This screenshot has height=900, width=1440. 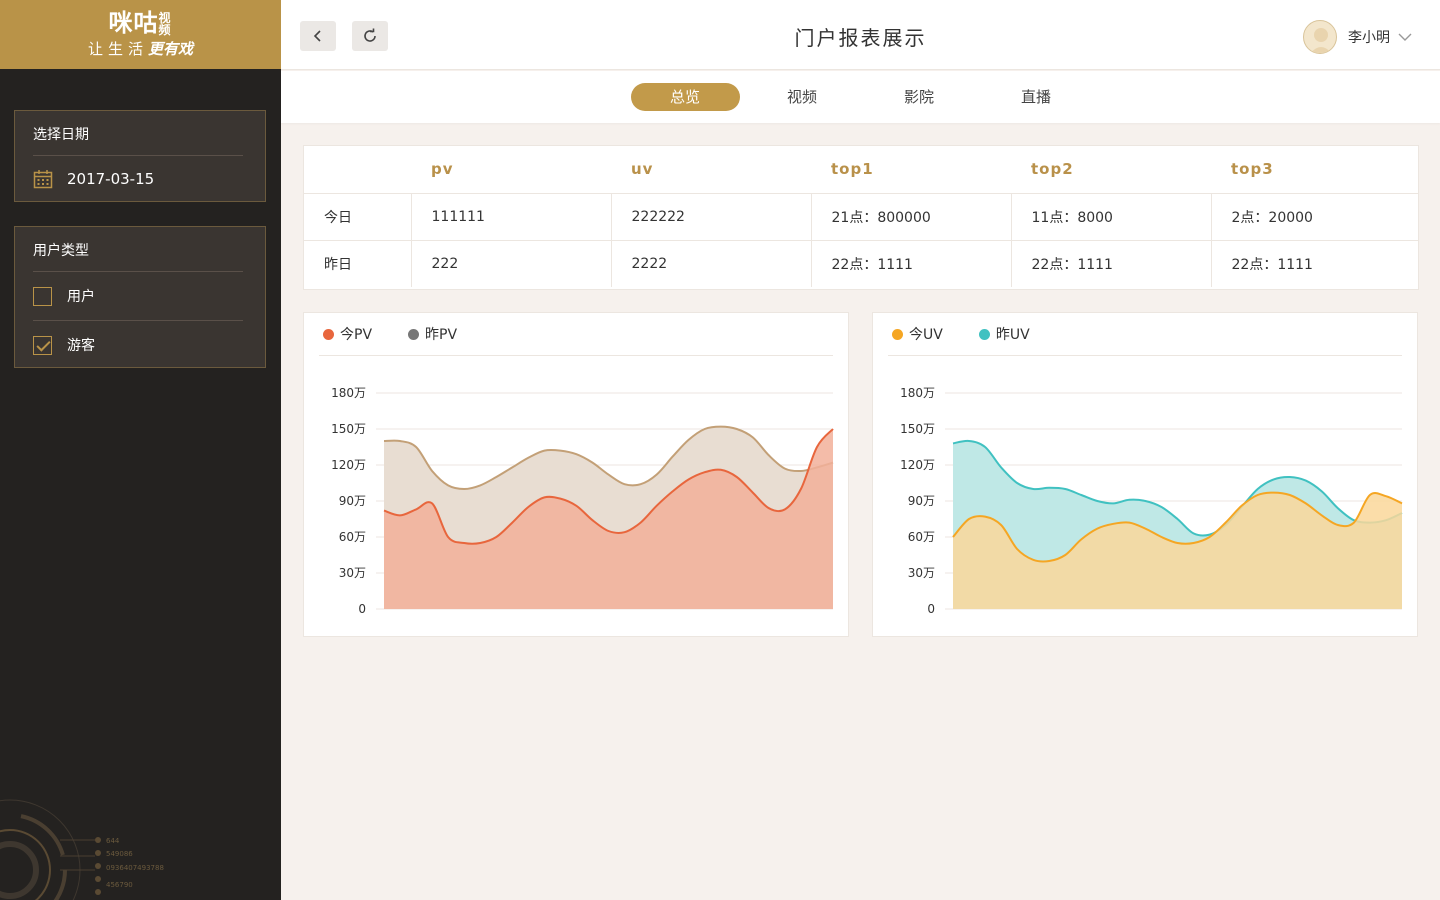 What do you see at coordinates (113, 841) in the screenshot?
I see `deco-text: 644` at bounding box center [113, 841].